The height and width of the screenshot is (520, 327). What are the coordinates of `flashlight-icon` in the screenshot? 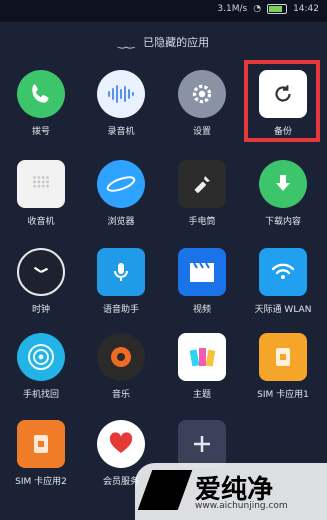 It's located at (202, 184).